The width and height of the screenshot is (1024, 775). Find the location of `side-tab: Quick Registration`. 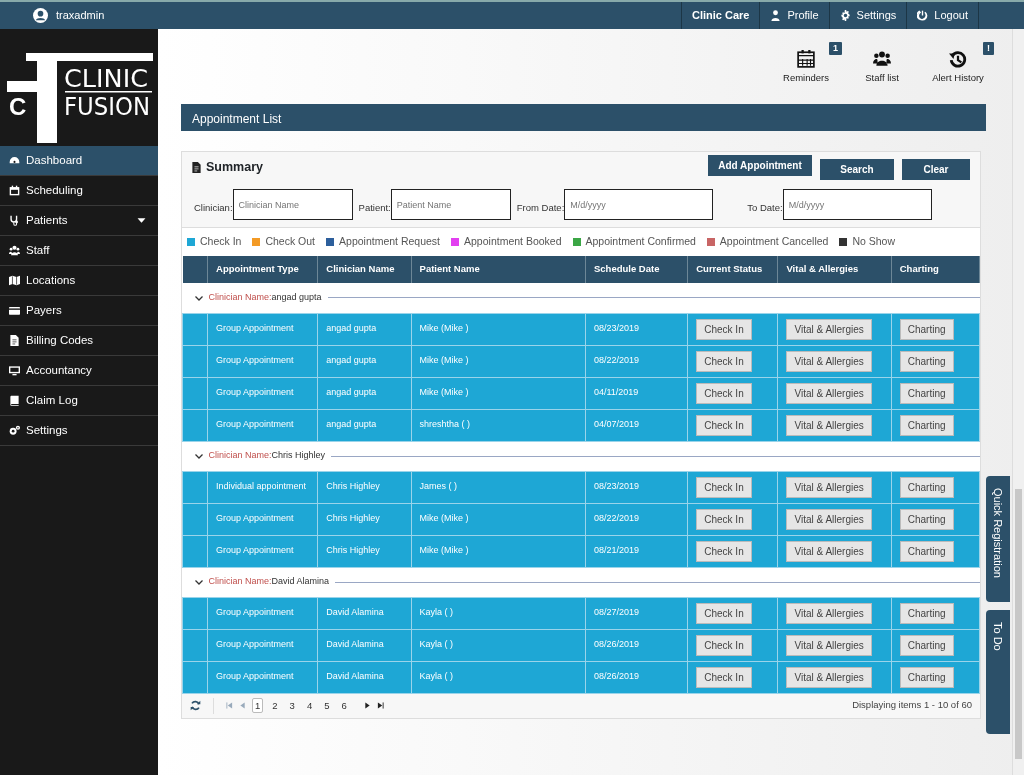

side-tab: Quick Registration is located at coordinates (998, 539).